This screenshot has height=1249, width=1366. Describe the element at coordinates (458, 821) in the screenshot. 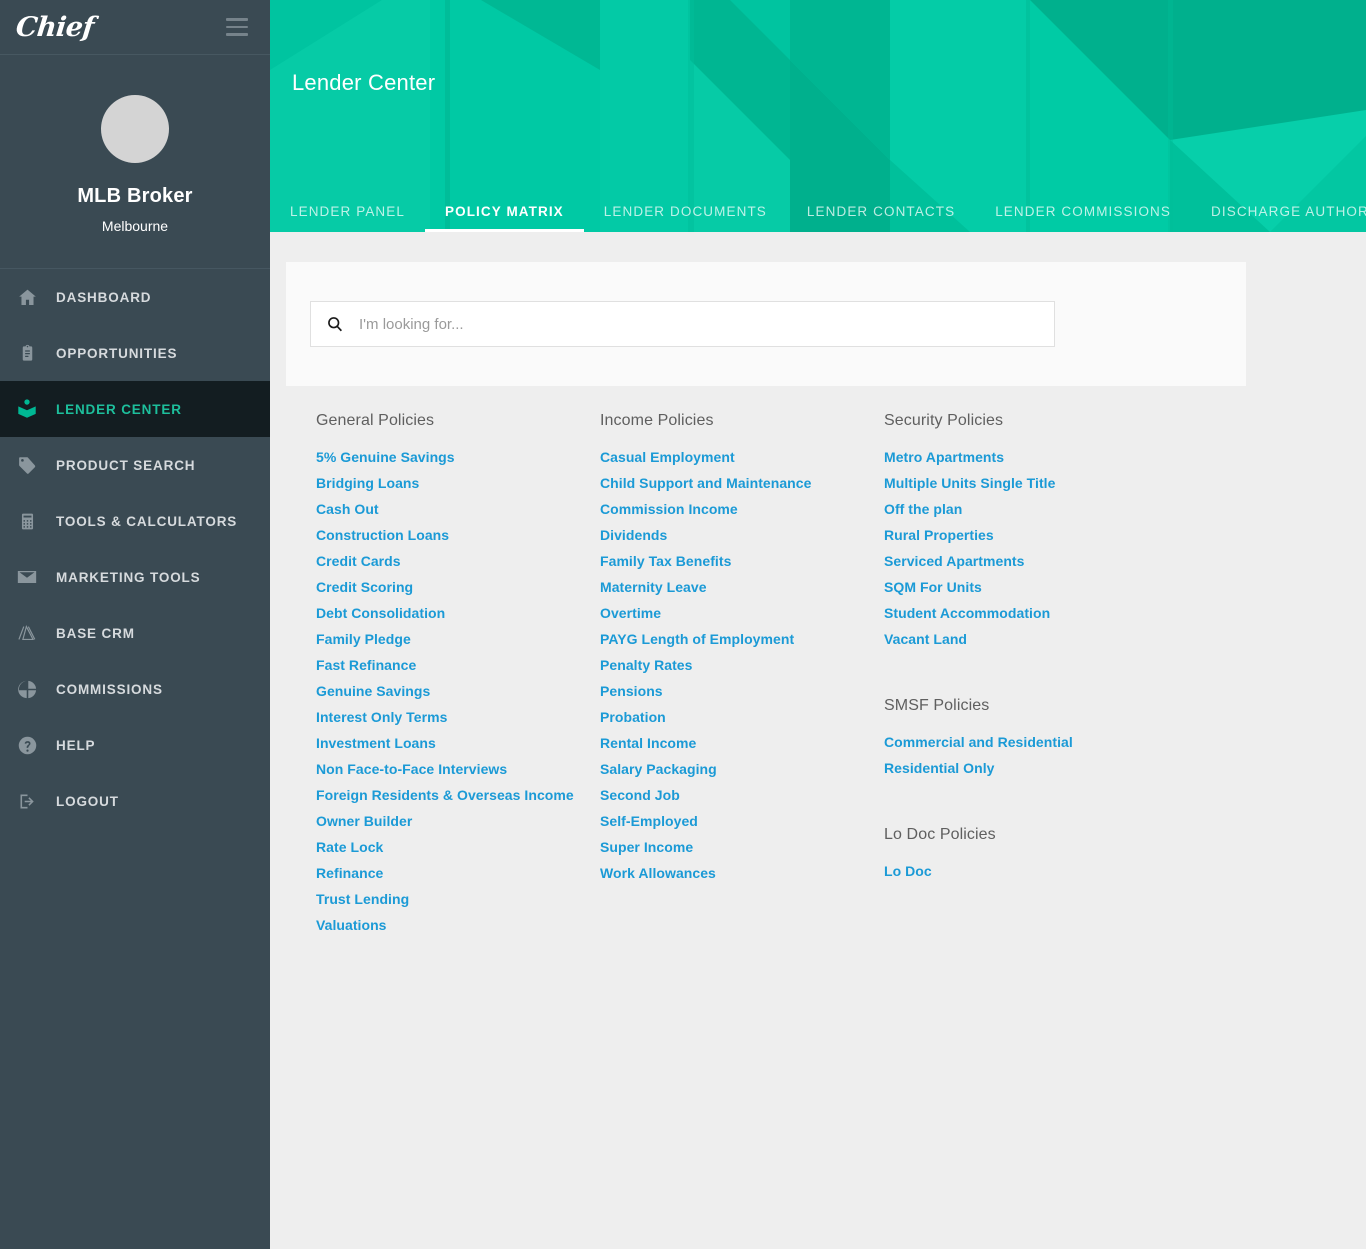

I see `policy-link: Owner Builder` at that location.